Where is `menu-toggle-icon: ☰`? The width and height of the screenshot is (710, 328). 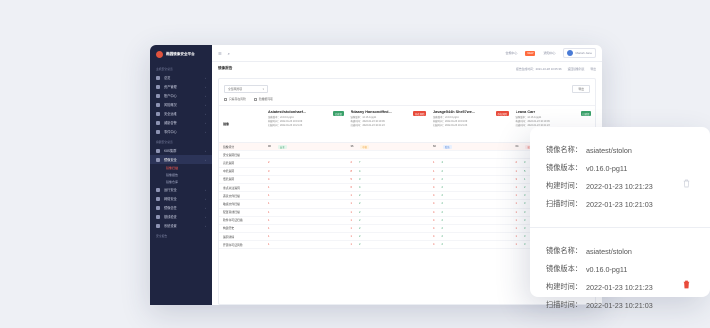 menu-toggle-icon: ☰ is located at coordinates (220, 53).